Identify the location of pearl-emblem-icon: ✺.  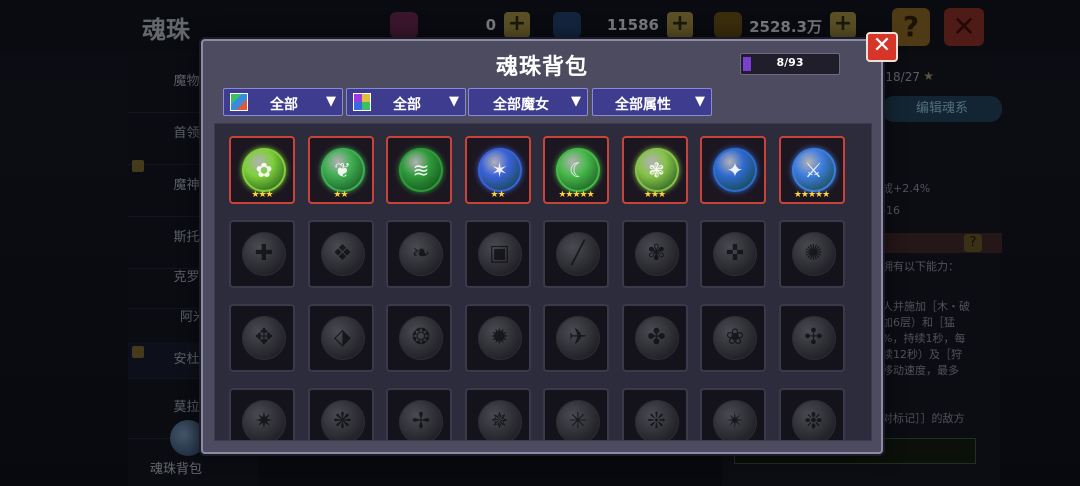
(813, 253).